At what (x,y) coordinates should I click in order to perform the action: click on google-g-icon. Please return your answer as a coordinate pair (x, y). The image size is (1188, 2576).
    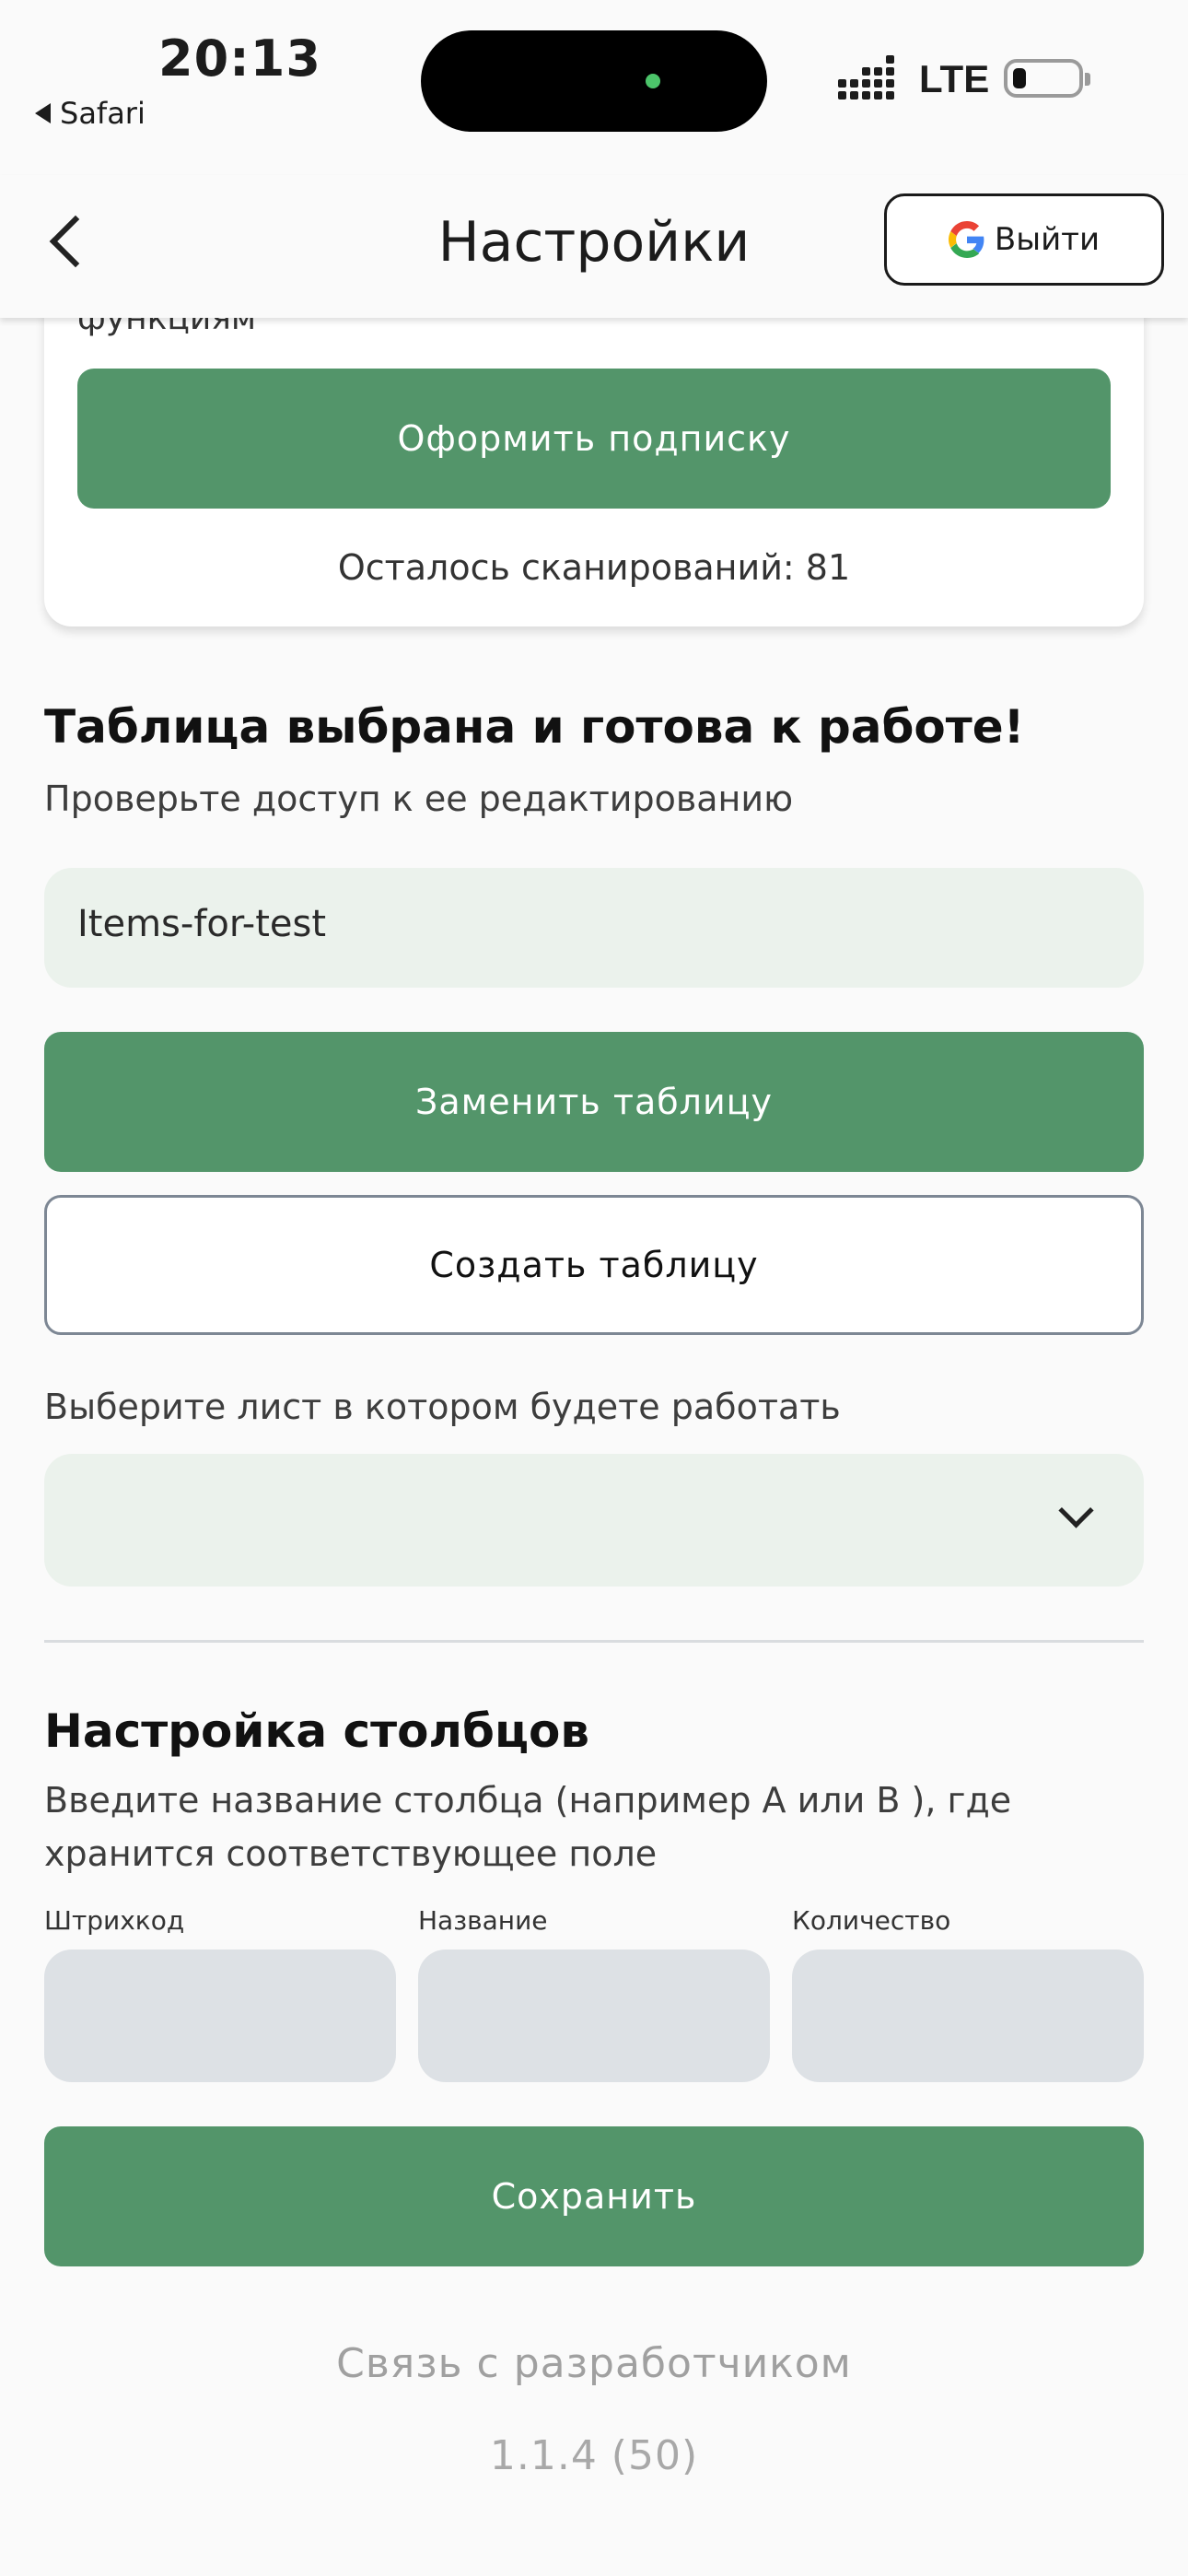
    Looking at the image, I should click on (966, 239).